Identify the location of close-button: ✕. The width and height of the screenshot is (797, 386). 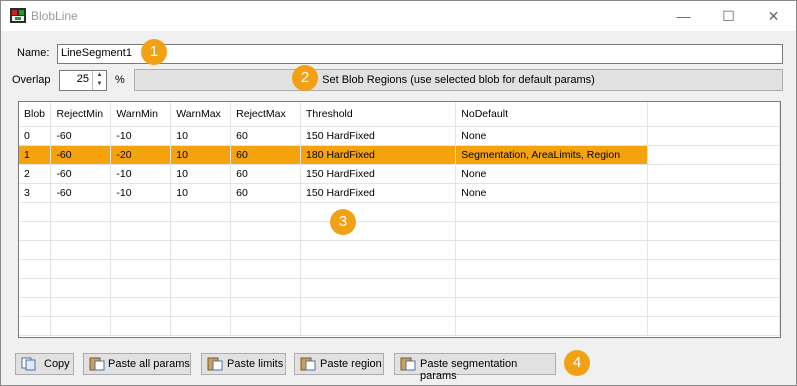
(773, 16).